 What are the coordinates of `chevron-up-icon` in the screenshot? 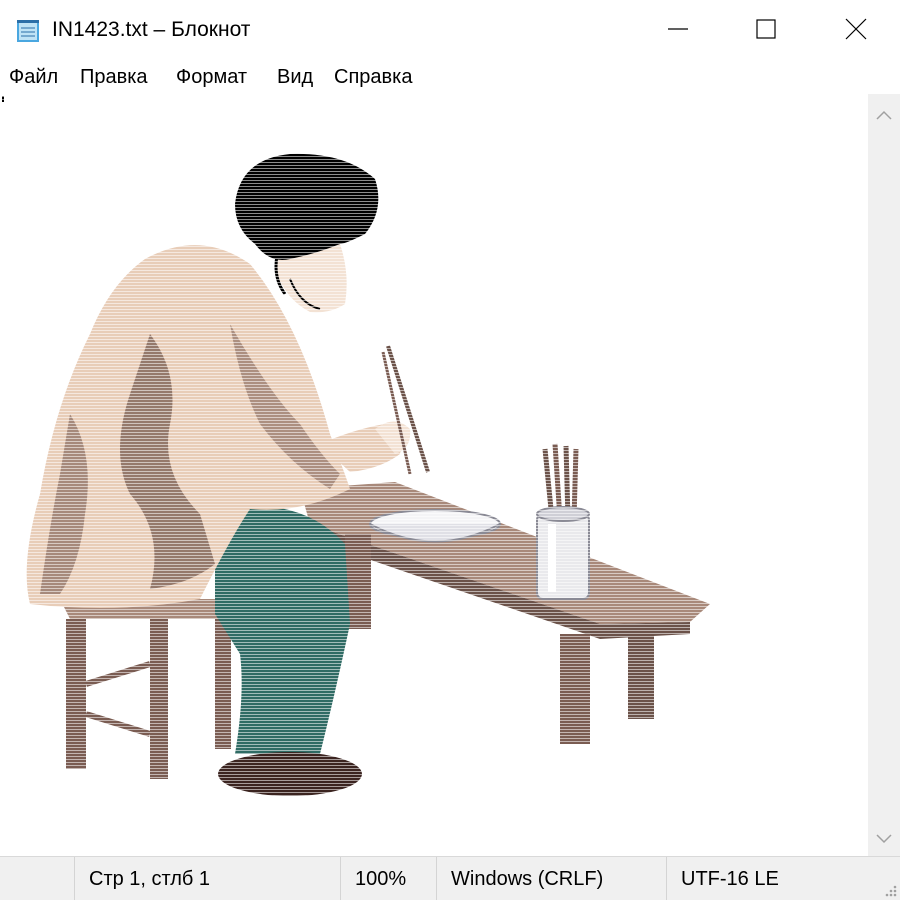 It's located at (884, 115).